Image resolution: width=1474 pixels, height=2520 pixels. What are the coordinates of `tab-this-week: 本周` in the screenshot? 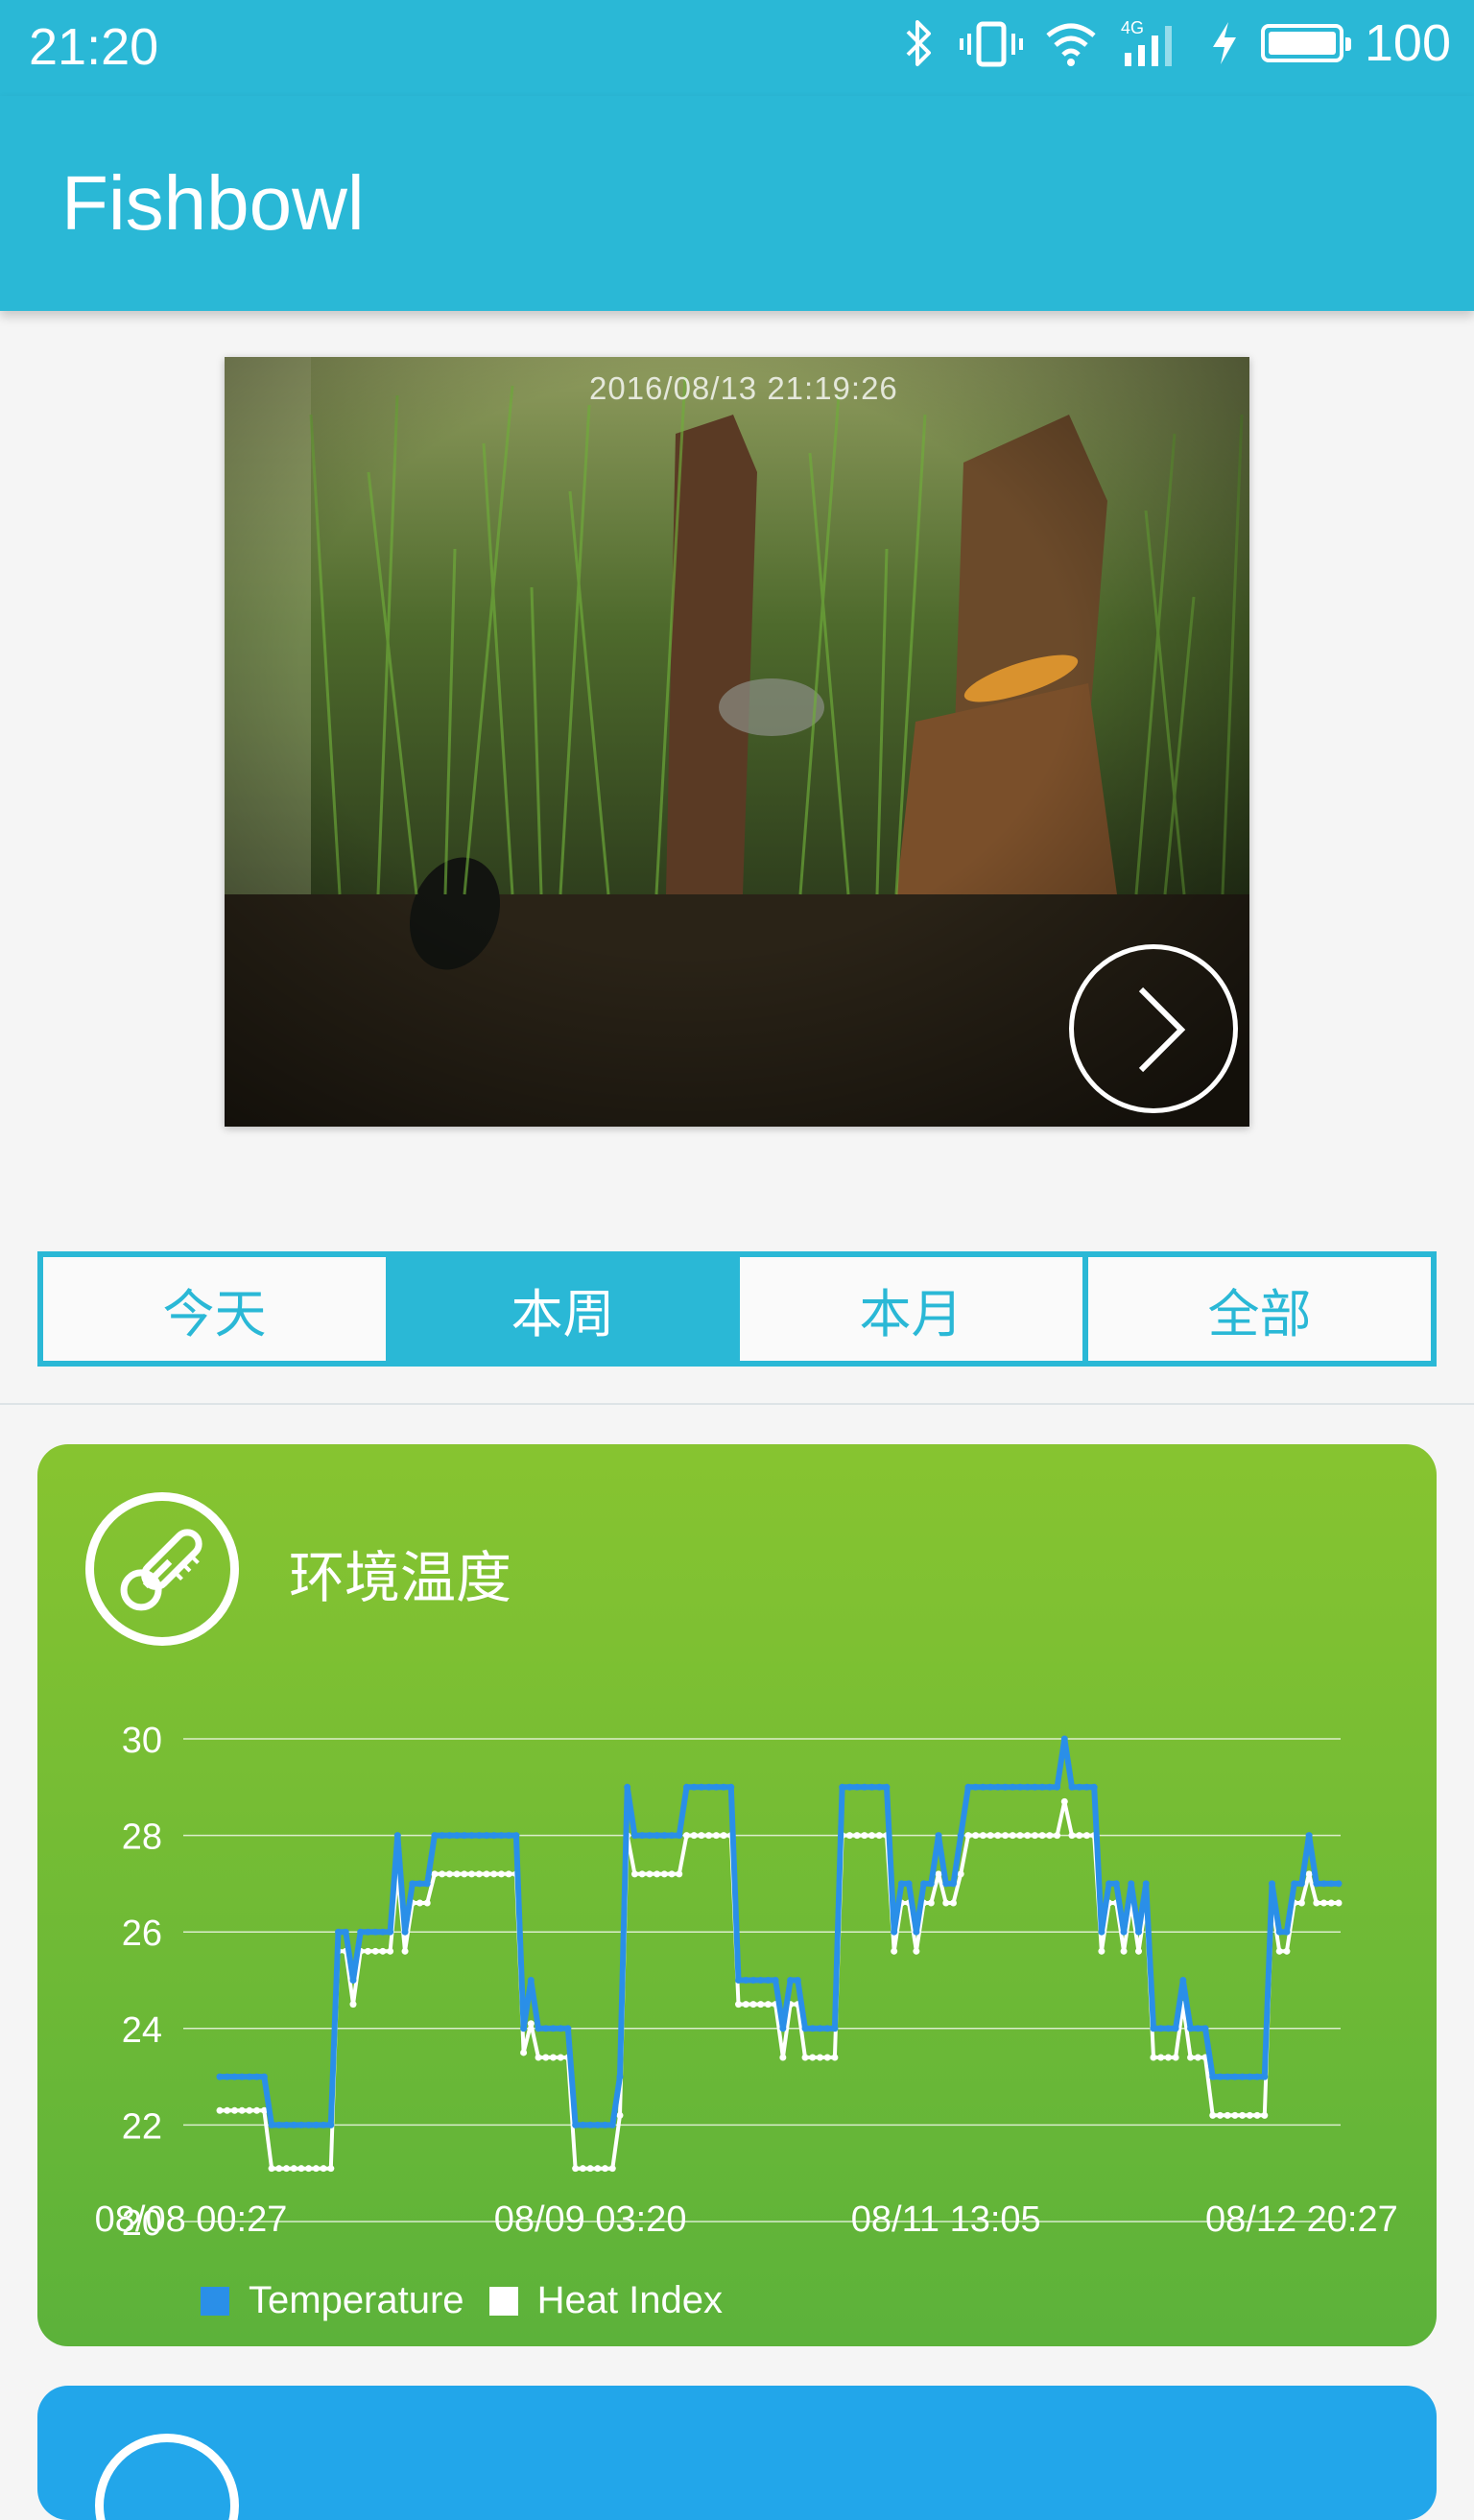 It's located at (560, 1309).